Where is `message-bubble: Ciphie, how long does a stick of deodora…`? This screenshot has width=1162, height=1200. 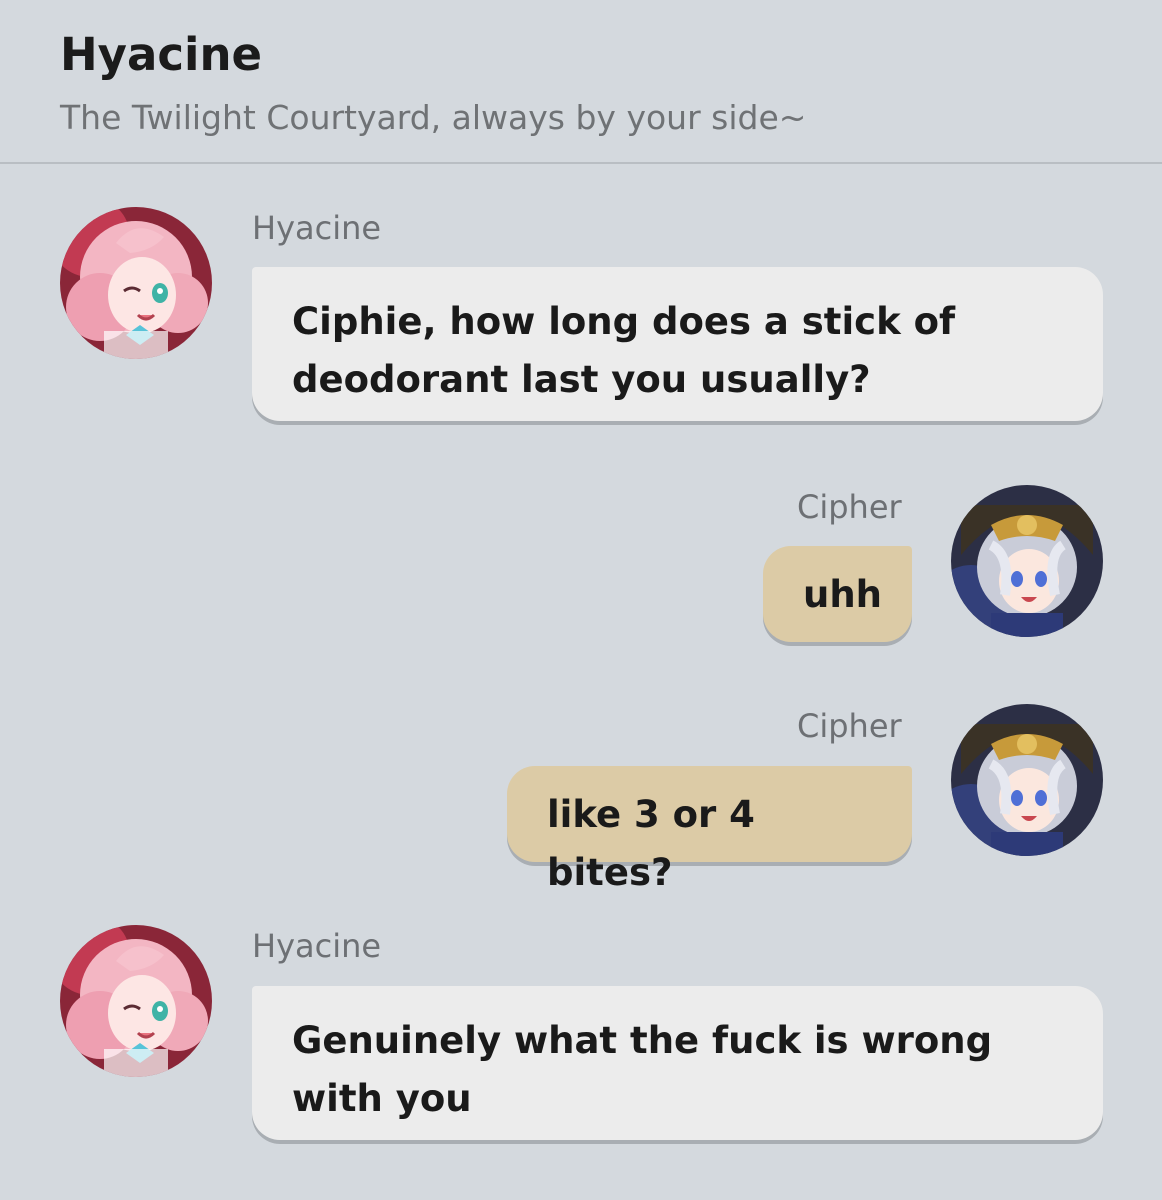 message-bubble: Ciphie, how long does a stick of deodora… is located at coordinates (677, 344).